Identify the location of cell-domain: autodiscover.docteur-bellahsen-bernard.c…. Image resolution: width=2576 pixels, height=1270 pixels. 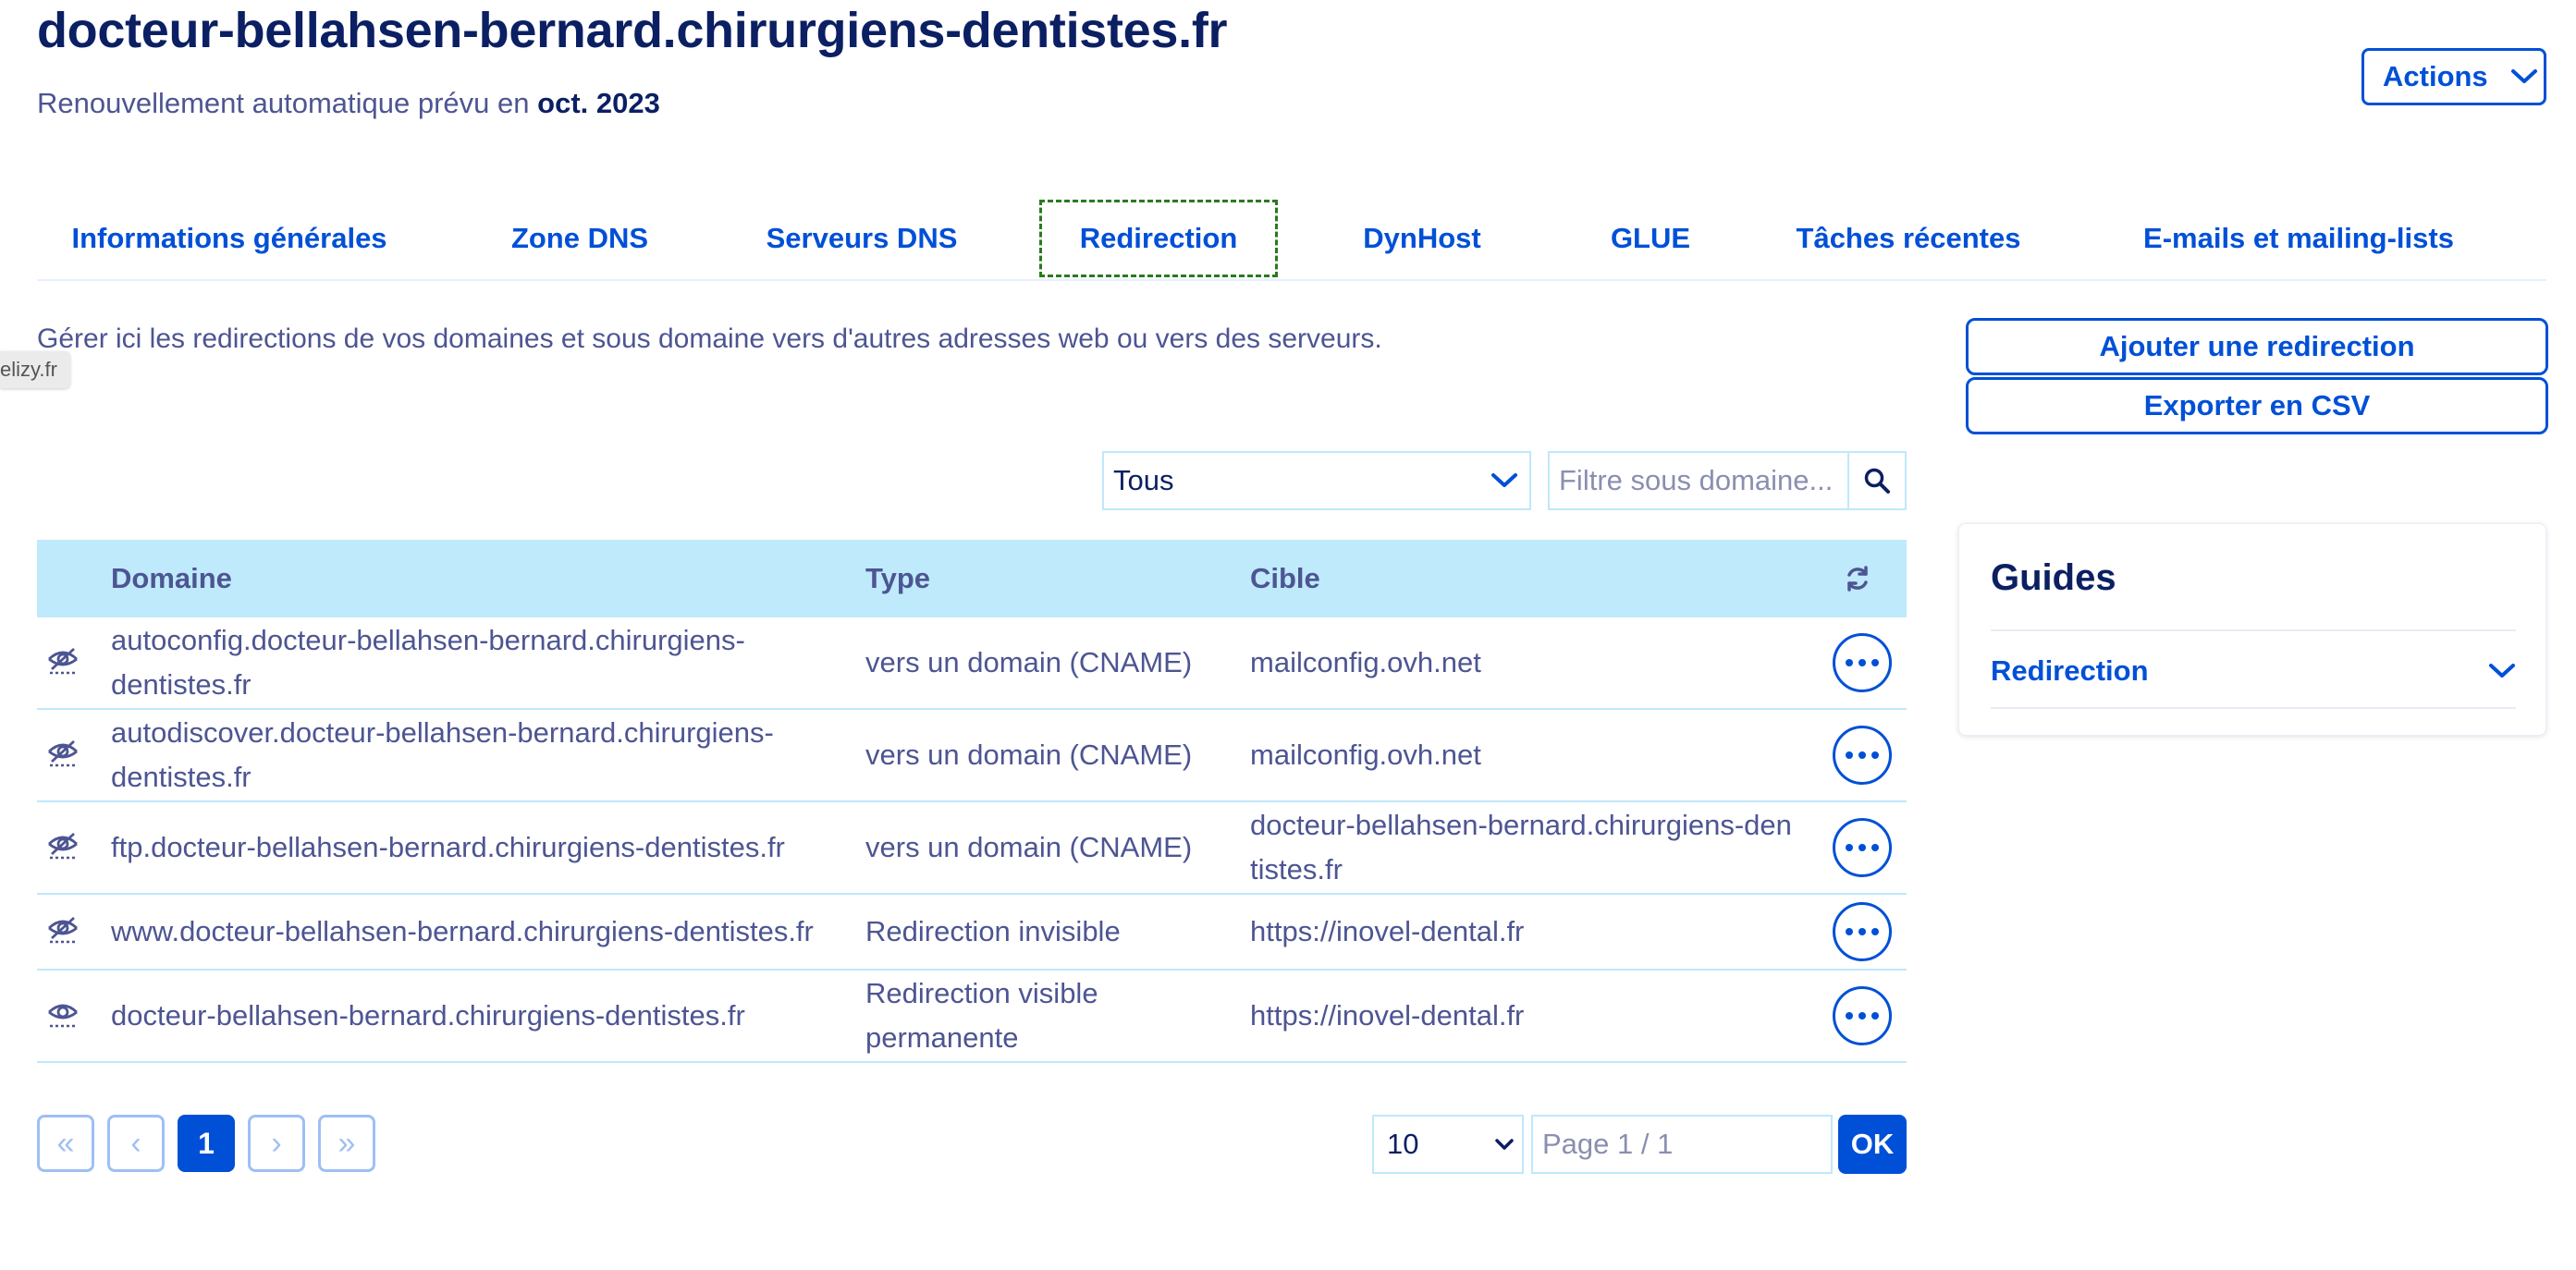
(481, 755).